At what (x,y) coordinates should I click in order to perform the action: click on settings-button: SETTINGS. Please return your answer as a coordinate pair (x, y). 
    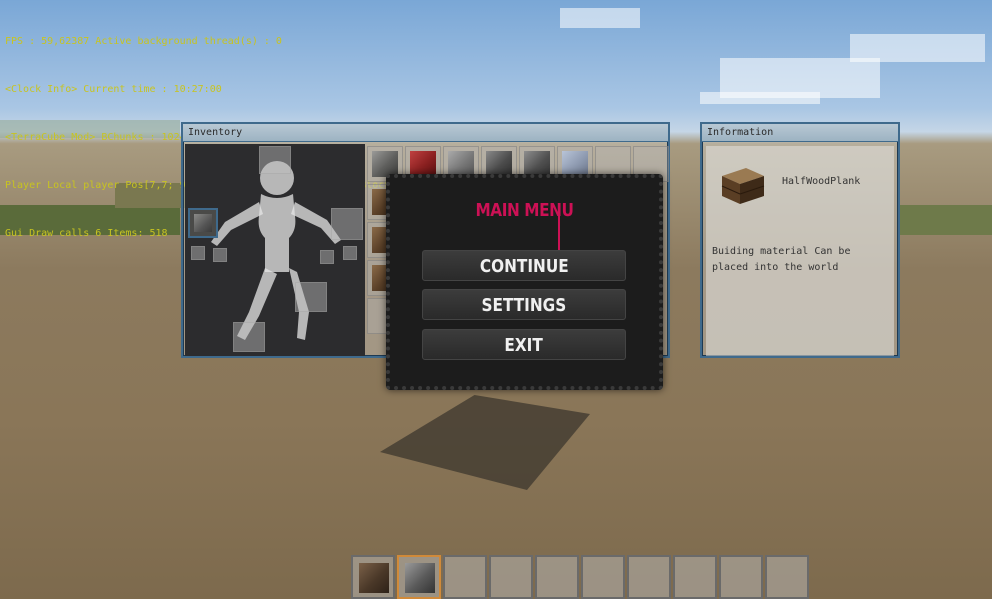
    Looking at the image, I should click on (524, 304).